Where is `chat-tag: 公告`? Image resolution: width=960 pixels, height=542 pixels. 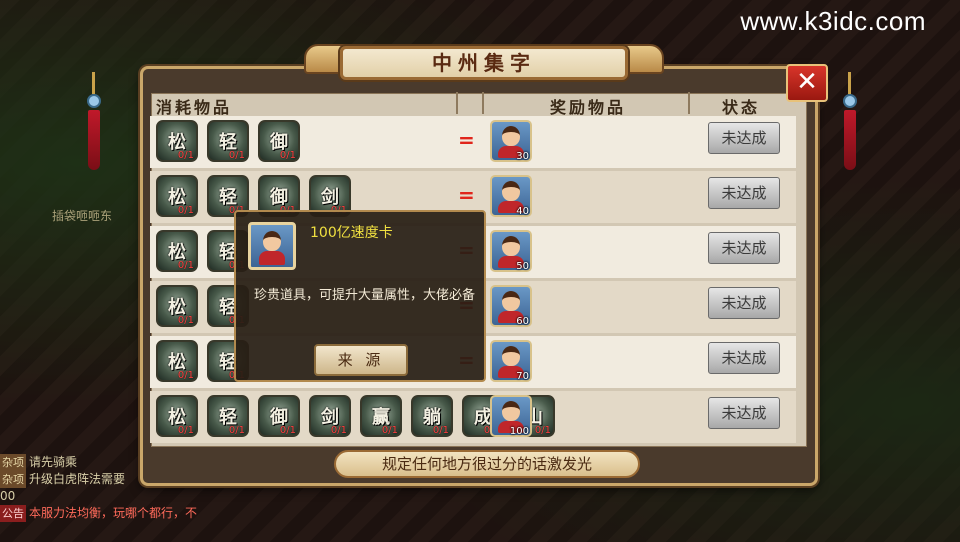
chat-tag: 公告 is located at coordinates (13, 513).